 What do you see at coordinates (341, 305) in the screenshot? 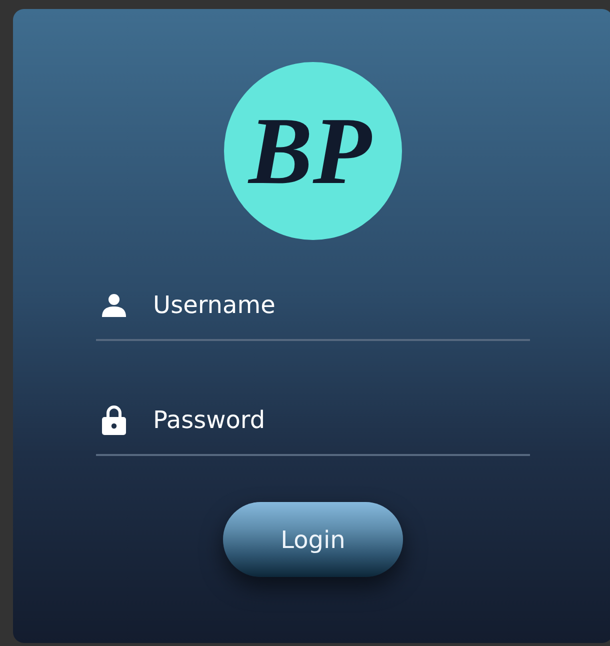
I see `username-field: Username` at bounding box center [341, 305].